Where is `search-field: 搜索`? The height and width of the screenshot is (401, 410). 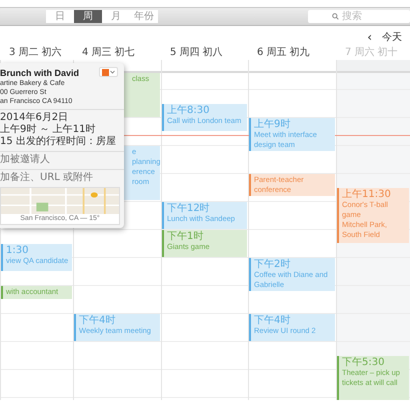
search-field: 搜索 is located at coordinates (359, 16).